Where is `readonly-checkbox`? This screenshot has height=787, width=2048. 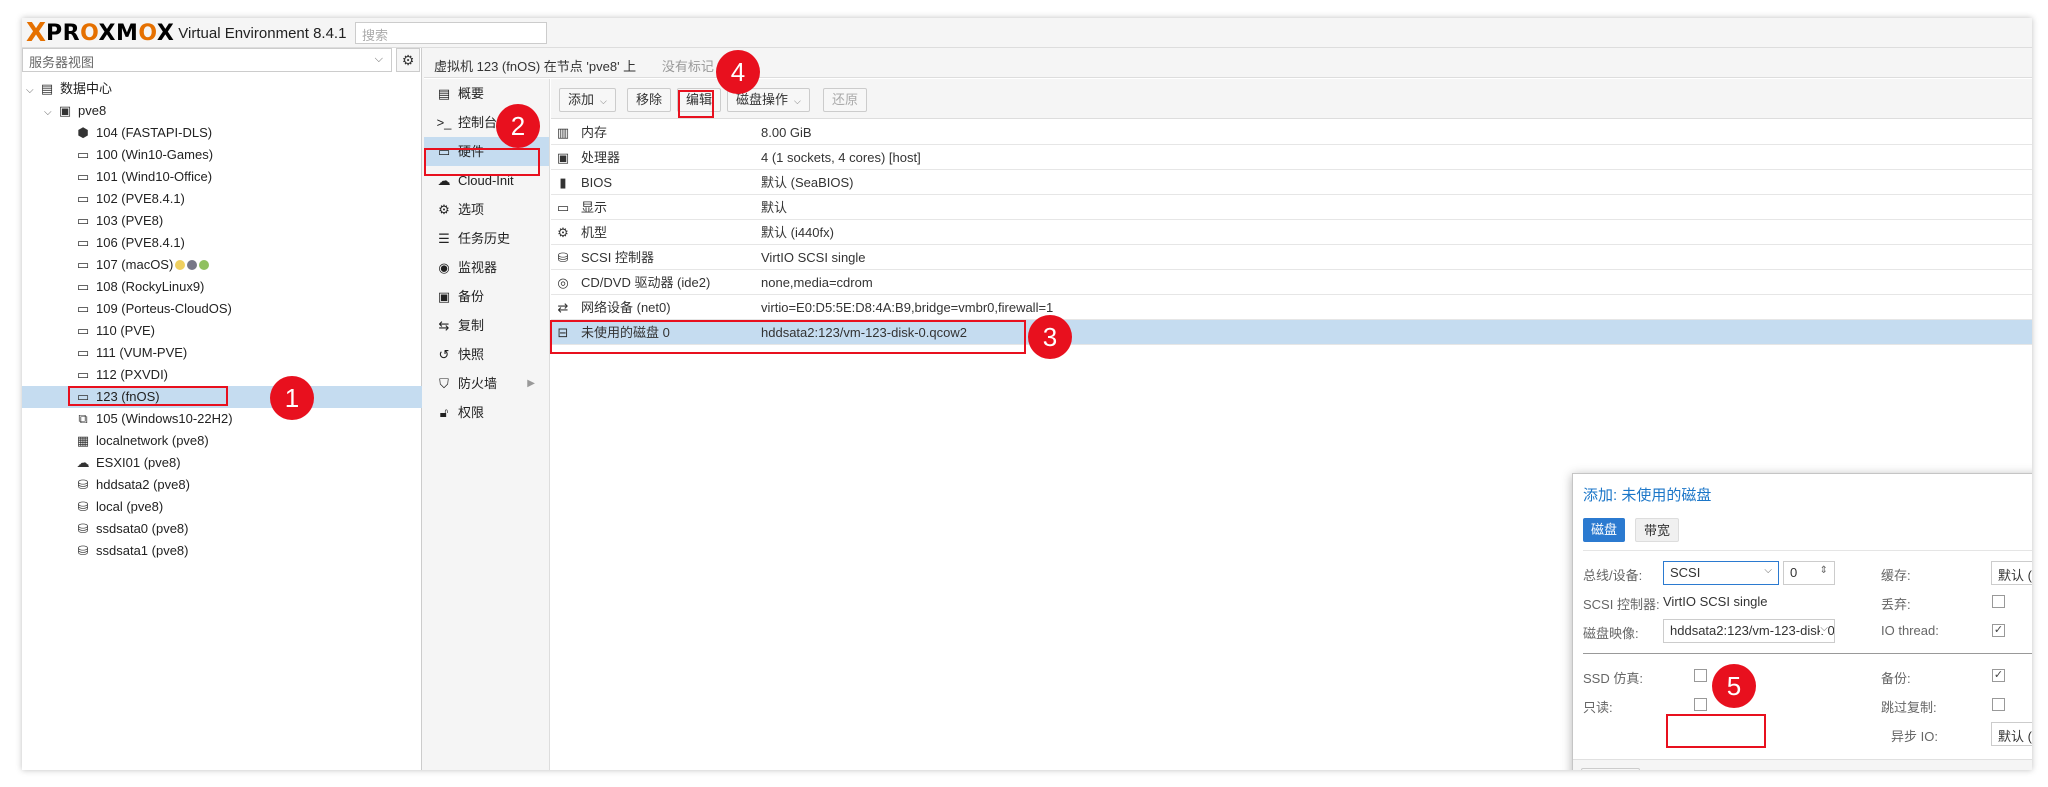
readonly-checkbox is located at coordinates (1700, 704).